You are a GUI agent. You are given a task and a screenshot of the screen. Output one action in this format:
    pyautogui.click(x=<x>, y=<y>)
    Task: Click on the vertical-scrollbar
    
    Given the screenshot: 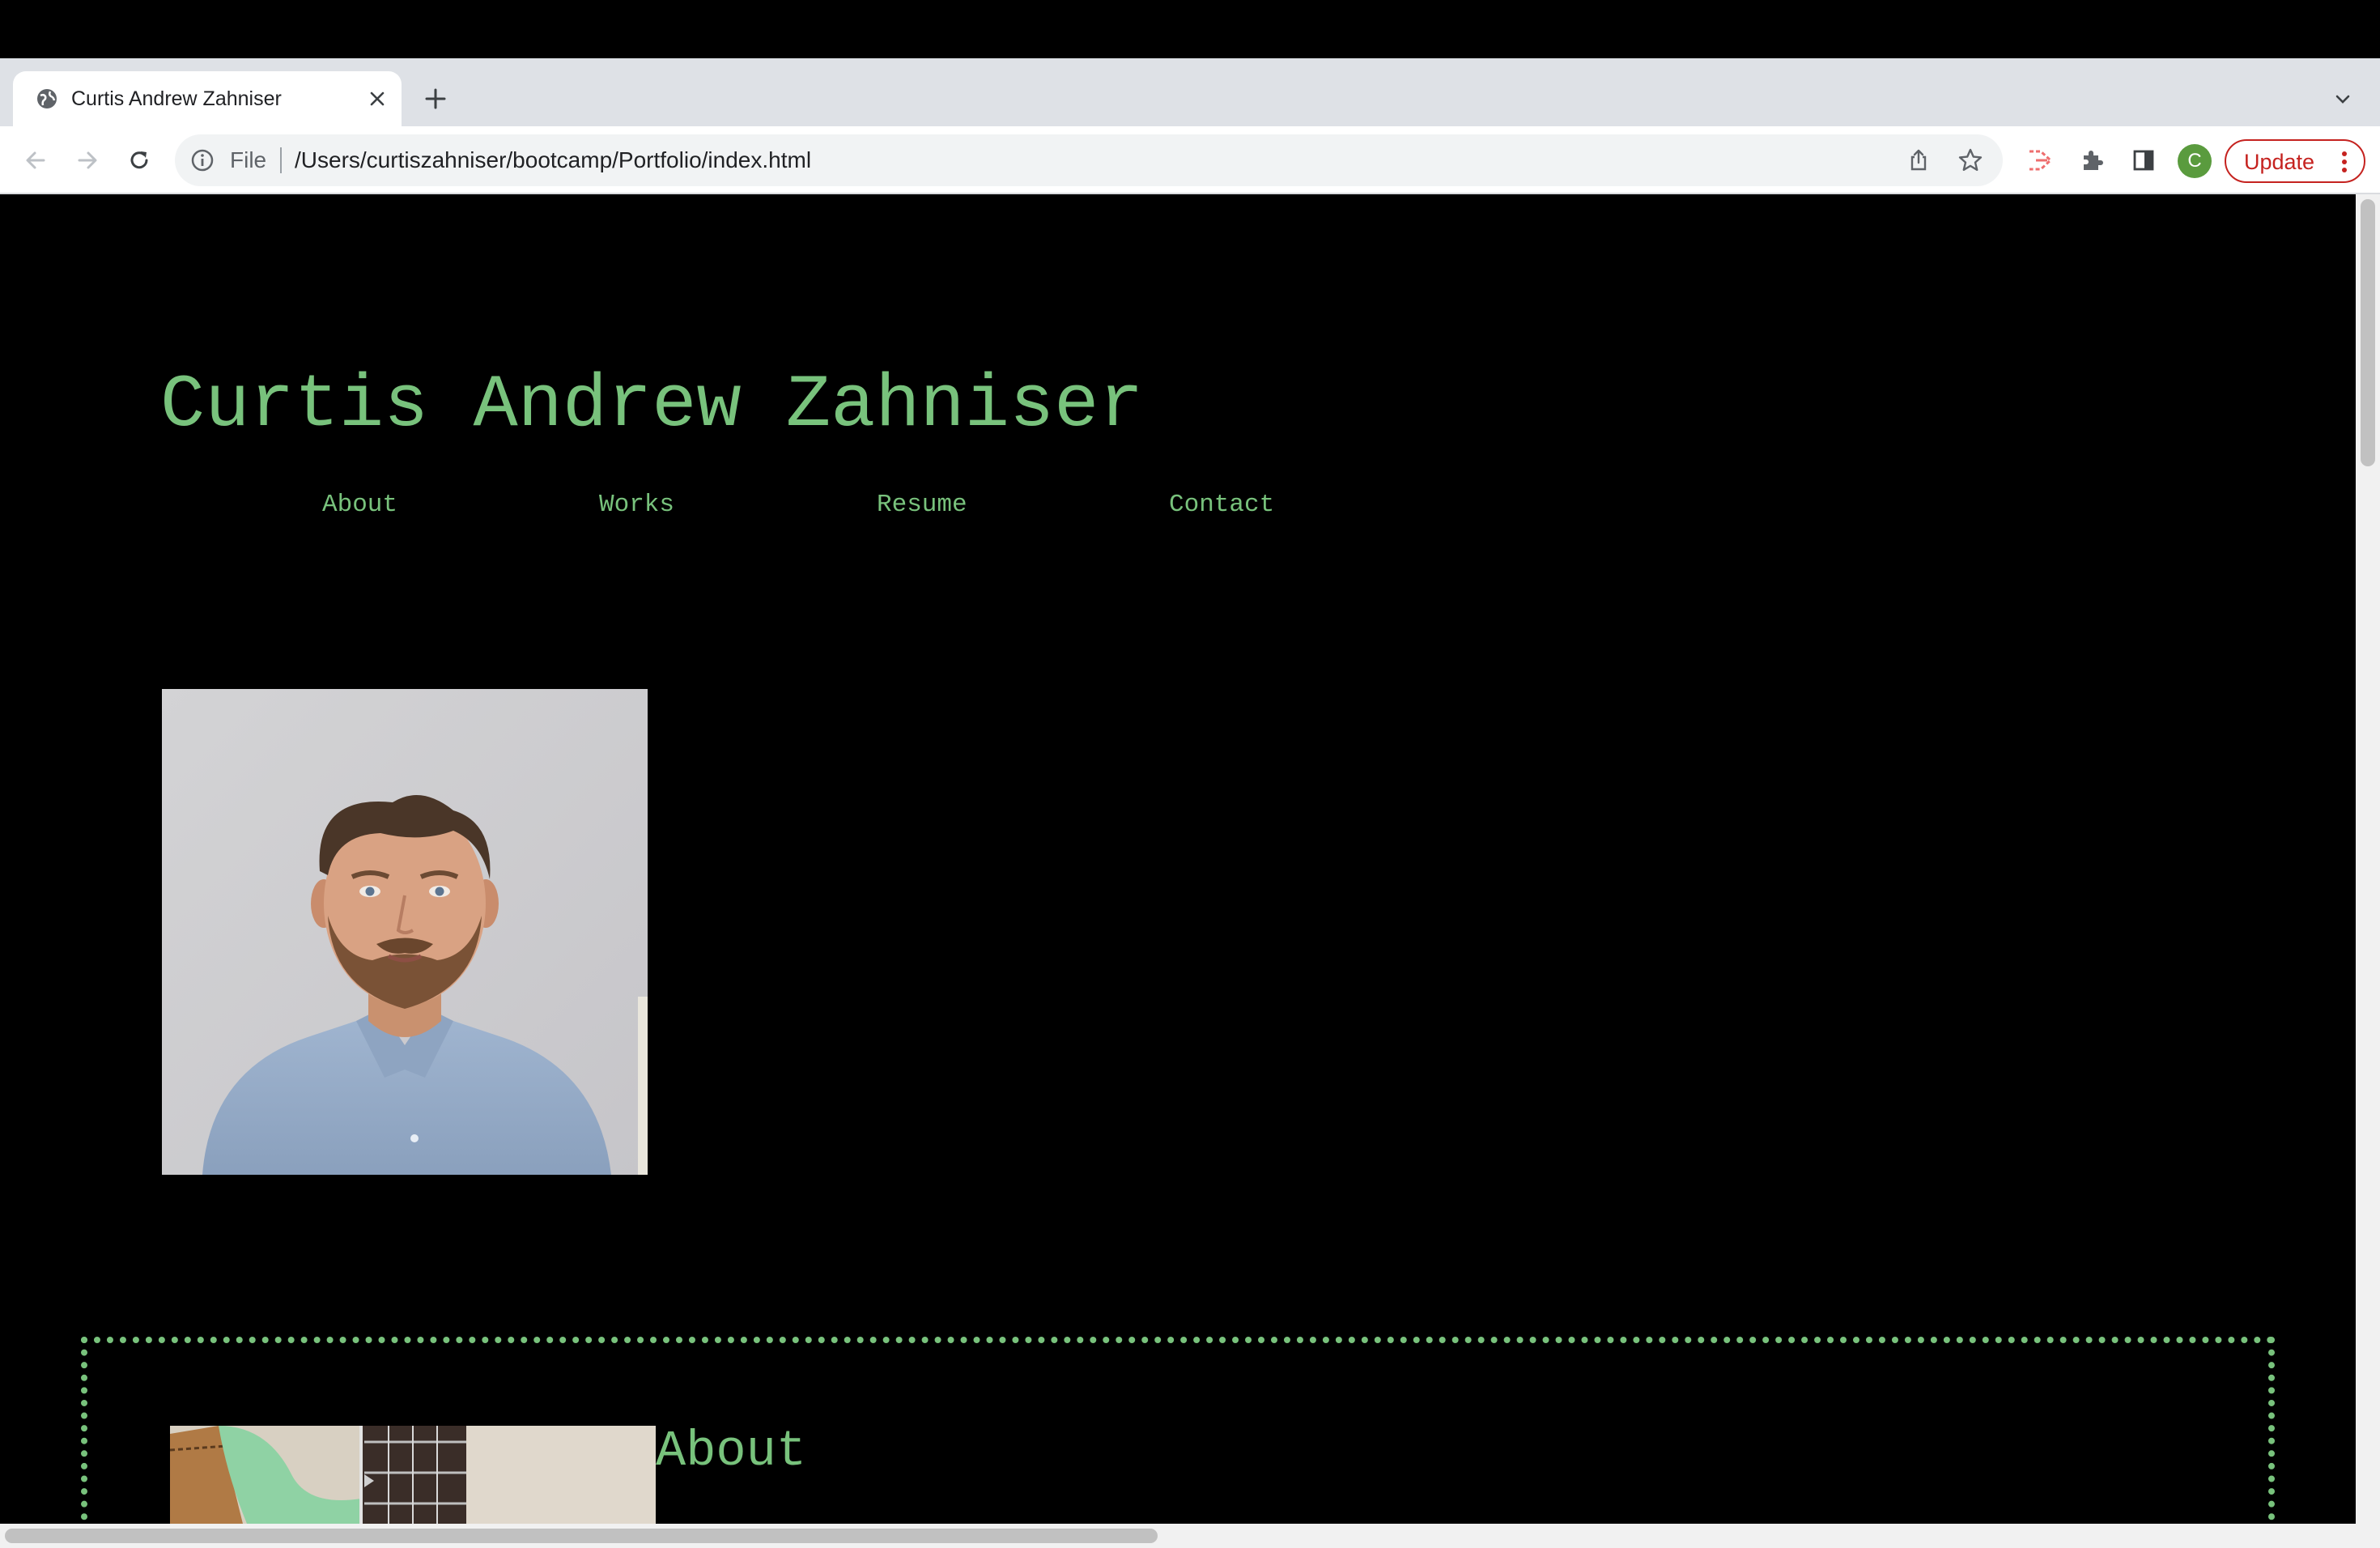 What is the action you would take?
    pyautogui.click(x=2368, y=859)
    